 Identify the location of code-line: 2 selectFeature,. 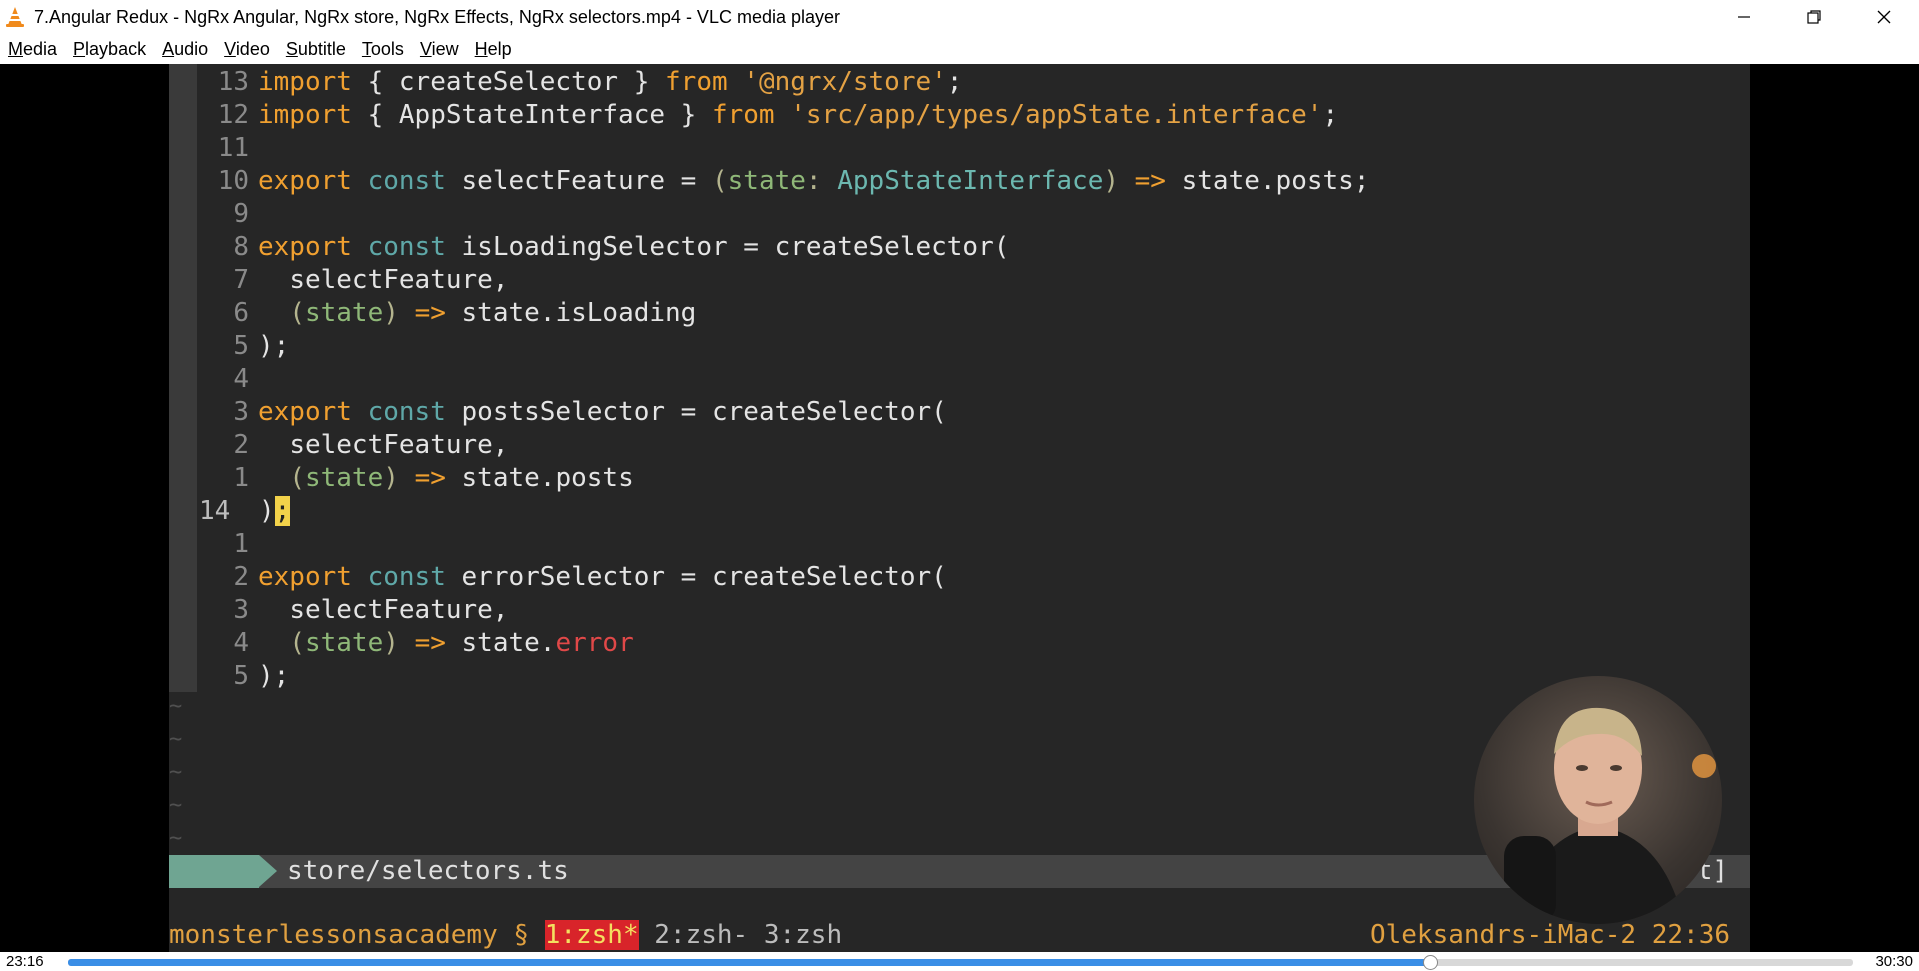
(371, 445).